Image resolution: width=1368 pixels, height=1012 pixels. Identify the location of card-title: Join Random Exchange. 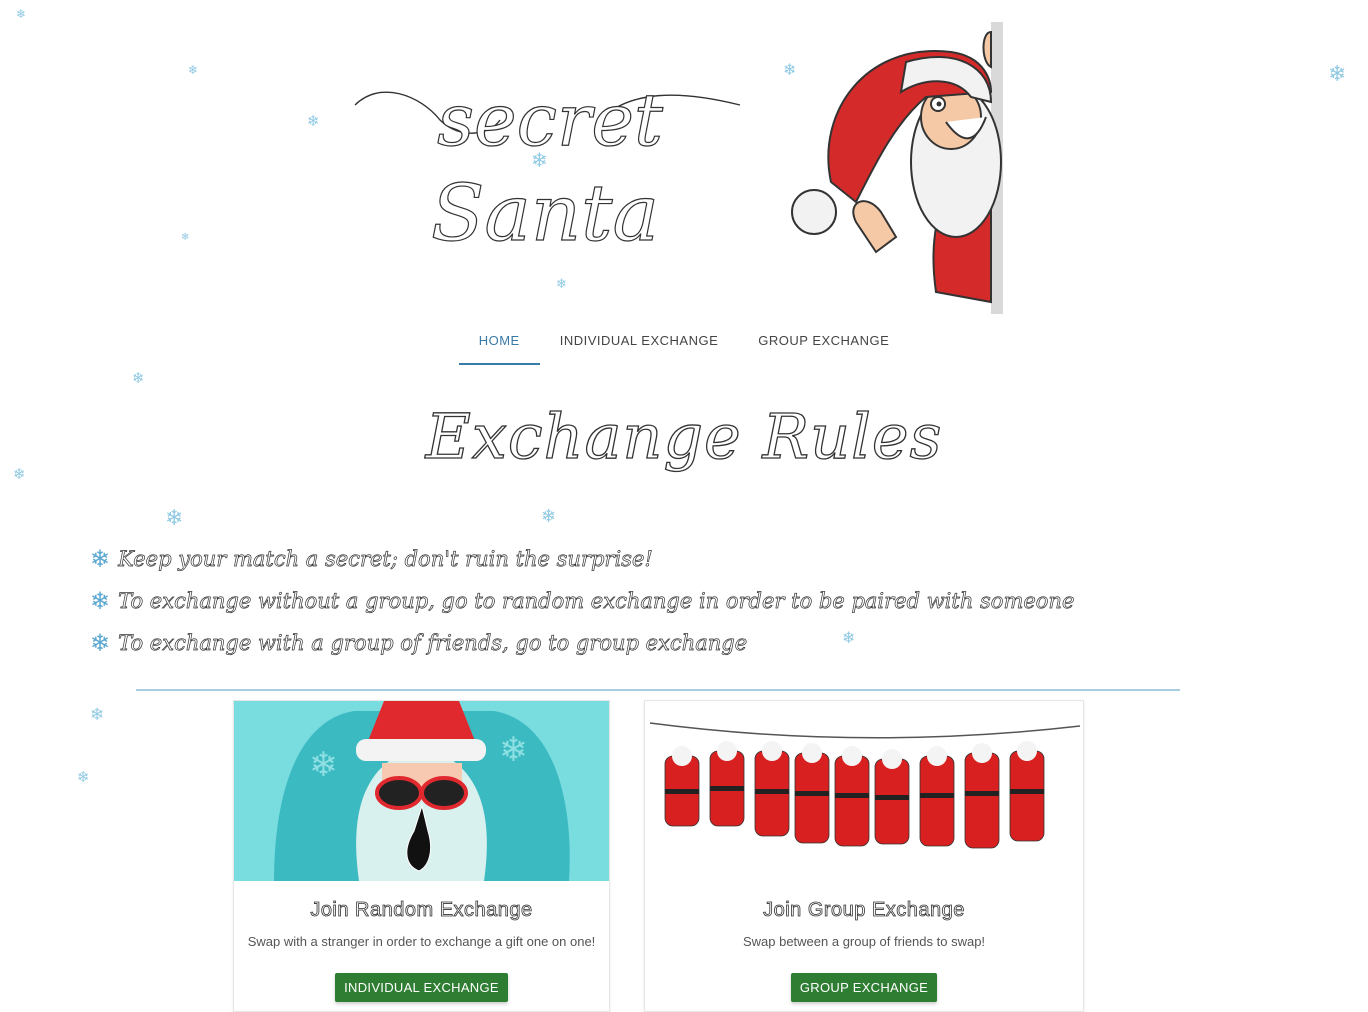
(421, 910).